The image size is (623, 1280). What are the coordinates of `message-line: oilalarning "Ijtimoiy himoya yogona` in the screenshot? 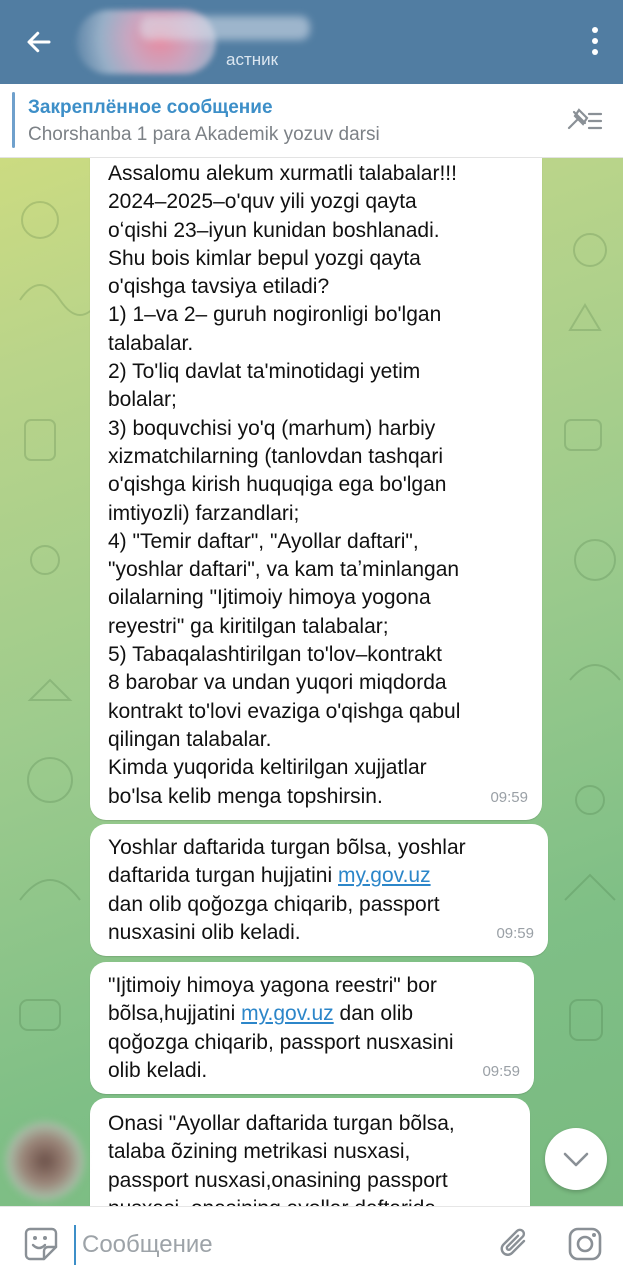 It's located at (269, 598).